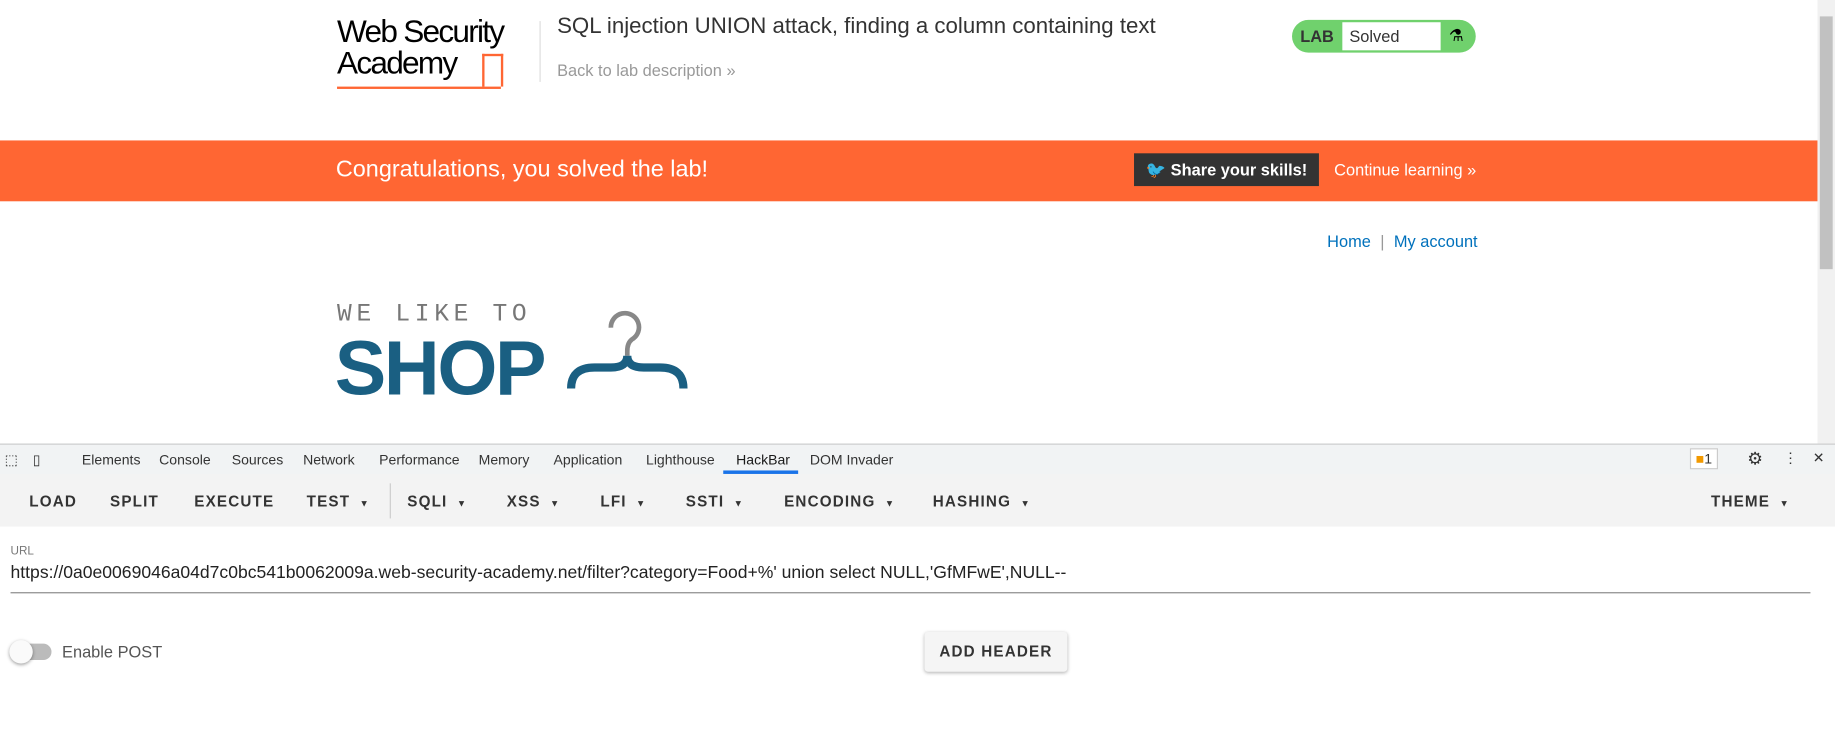  I want to click on top-nav: Home | My account, so click(1402, 241).